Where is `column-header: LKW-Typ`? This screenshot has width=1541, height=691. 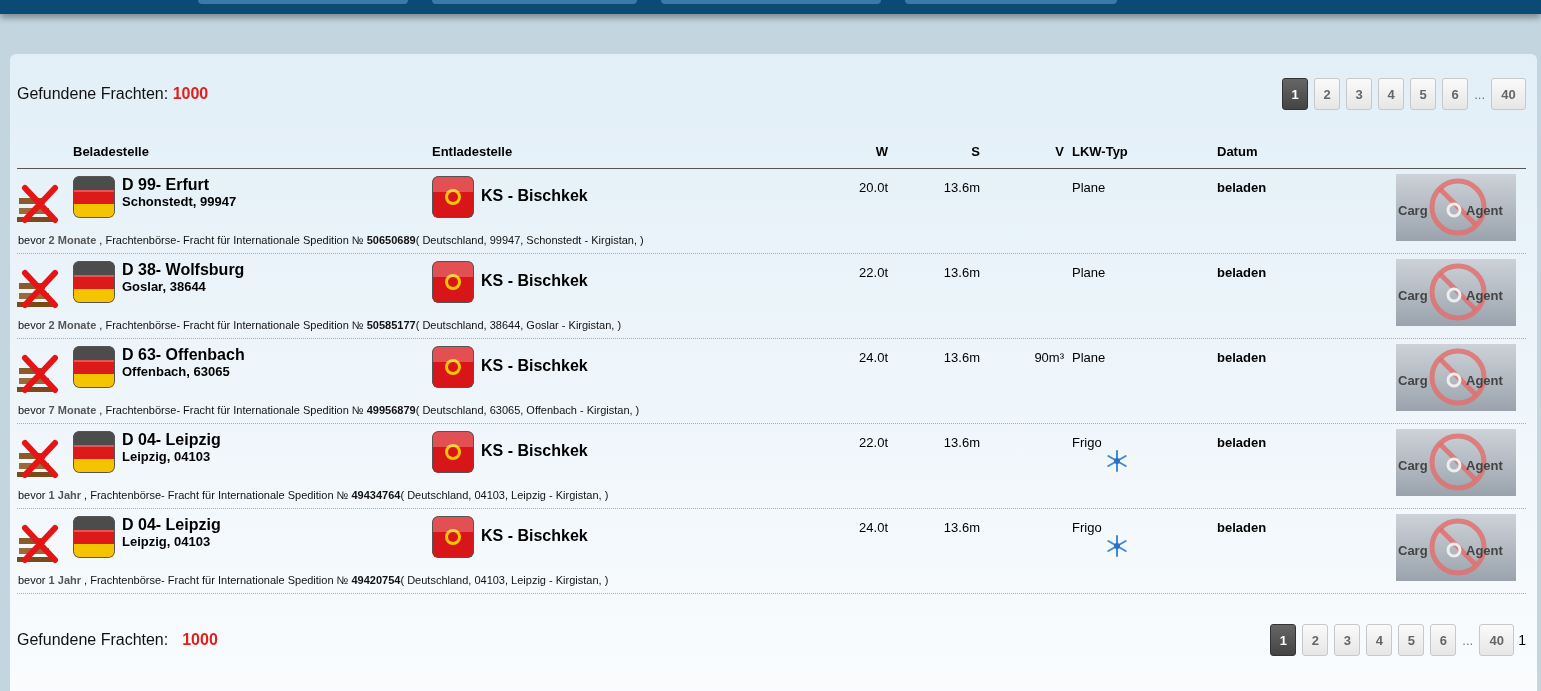
column-header: LKW-Typ is located at coordinates (1099, 151).